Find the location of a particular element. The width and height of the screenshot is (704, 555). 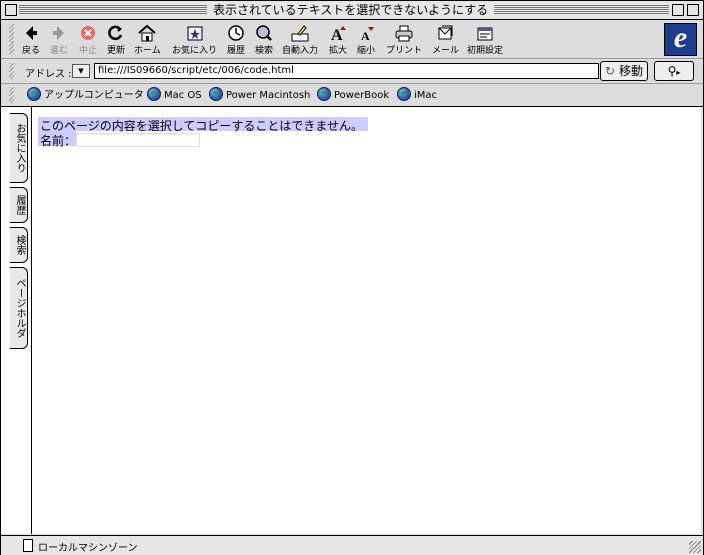

refresh-label: 更新 is located at coordinates (115, 51).